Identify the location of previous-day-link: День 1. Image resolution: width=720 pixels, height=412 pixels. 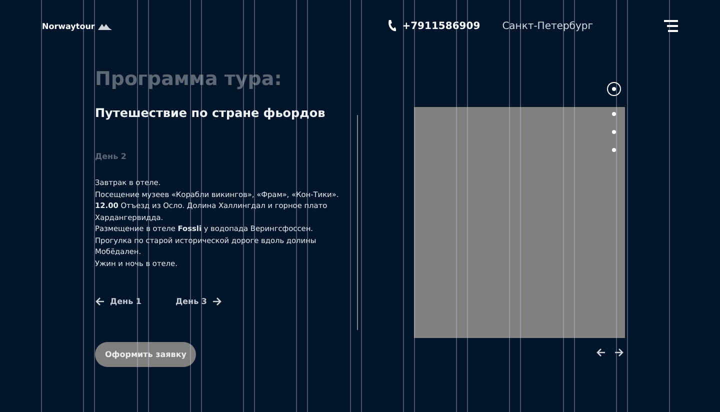
(118, 301).